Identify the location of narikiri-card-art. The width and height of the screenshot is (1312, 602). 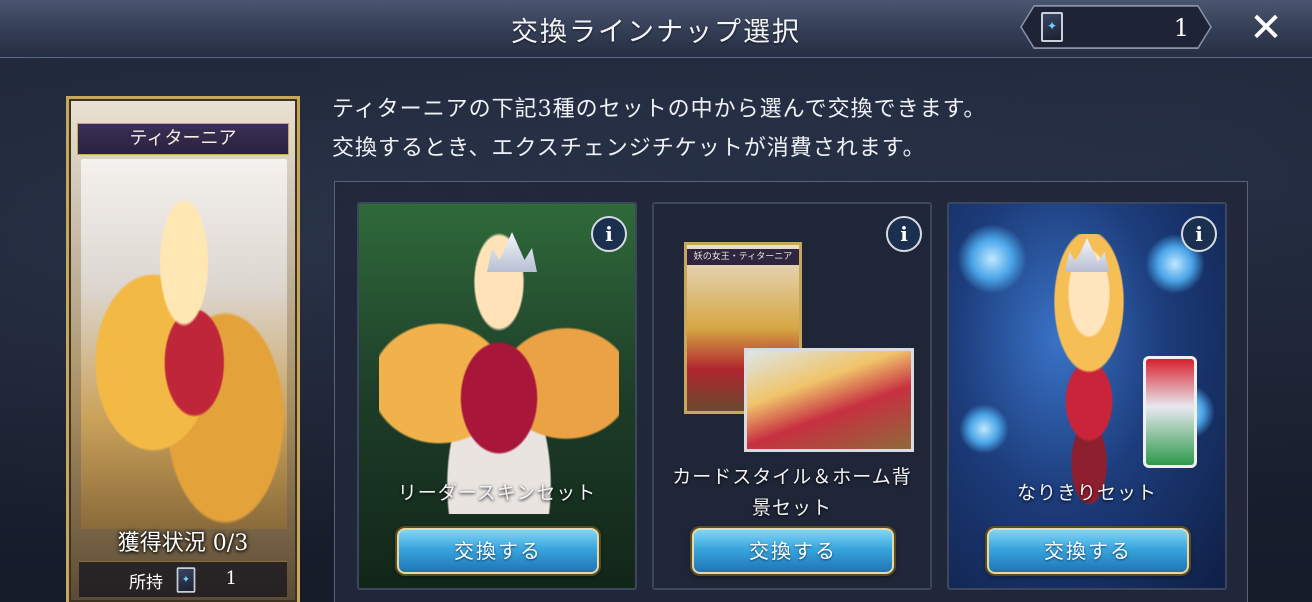
(1170, 412).